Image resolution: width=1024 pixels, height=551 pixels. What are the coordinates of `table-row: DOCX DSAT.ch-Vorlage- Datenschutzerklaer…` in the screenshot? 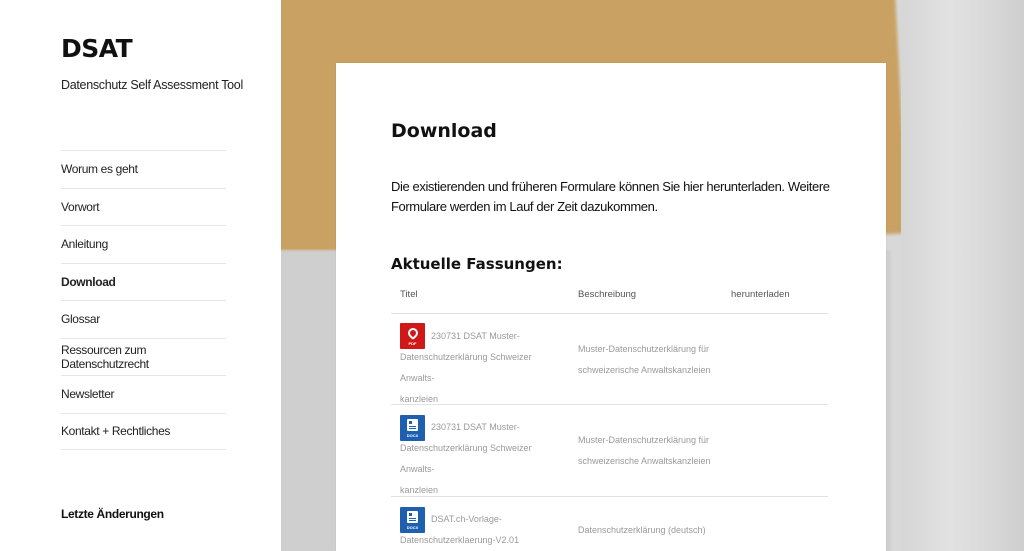 It's located at (609, 524).